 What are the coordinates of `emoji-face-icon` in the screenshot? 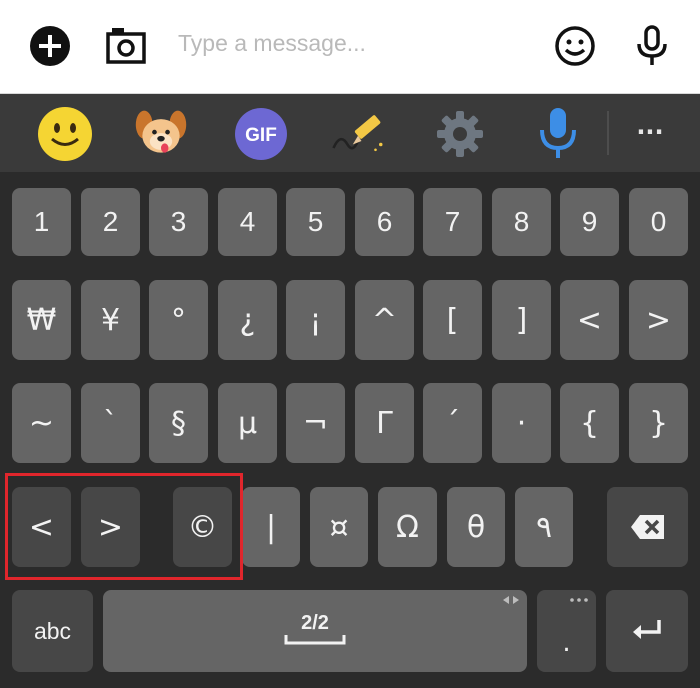 It's located at (65, 134).